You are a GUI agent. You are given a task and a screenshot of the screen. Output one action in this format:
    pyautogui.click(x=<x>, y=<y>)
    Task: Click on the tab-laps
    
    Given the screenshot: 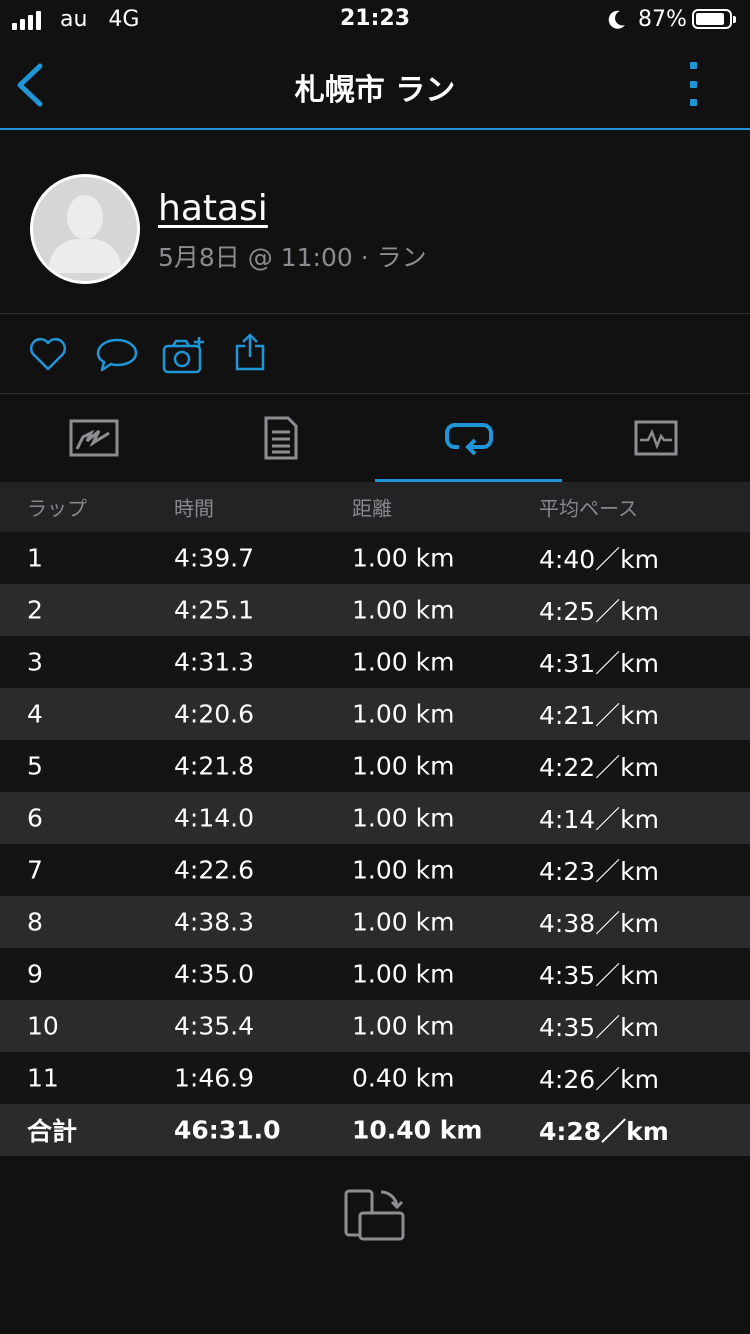 What is the action you would take?
    pyautogui.click(x=468, y=438)
    